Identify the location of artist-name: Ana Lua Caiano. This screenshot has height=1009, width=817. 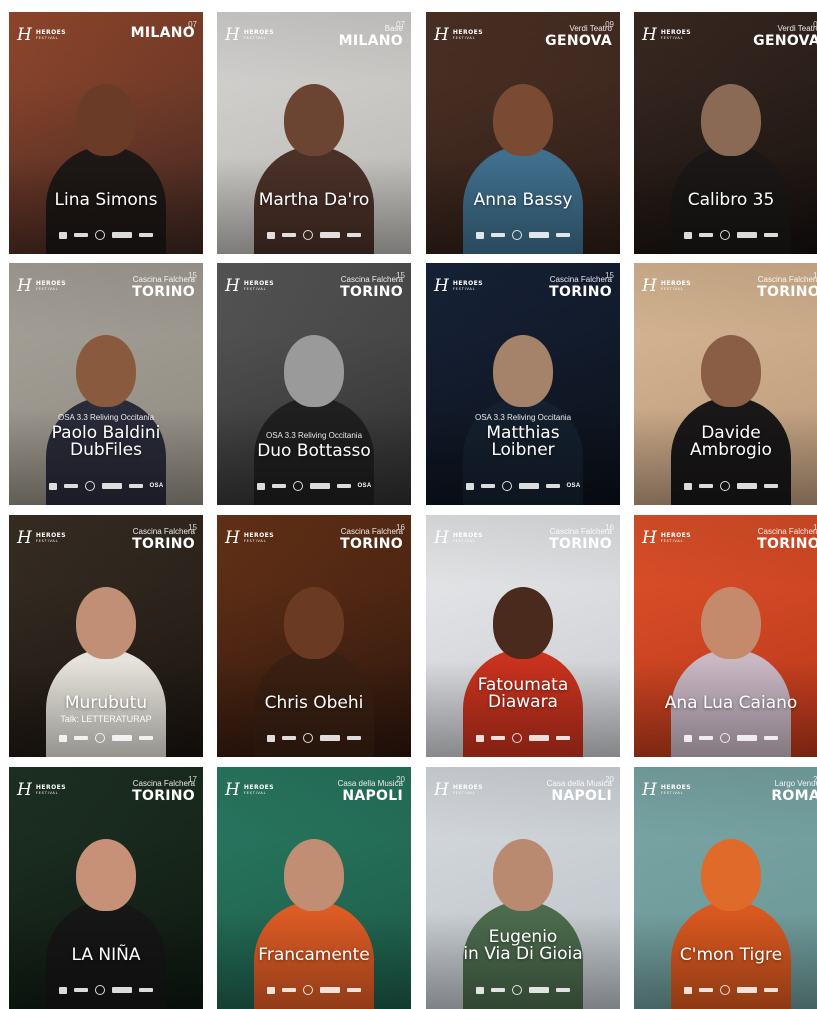
(727, 703).